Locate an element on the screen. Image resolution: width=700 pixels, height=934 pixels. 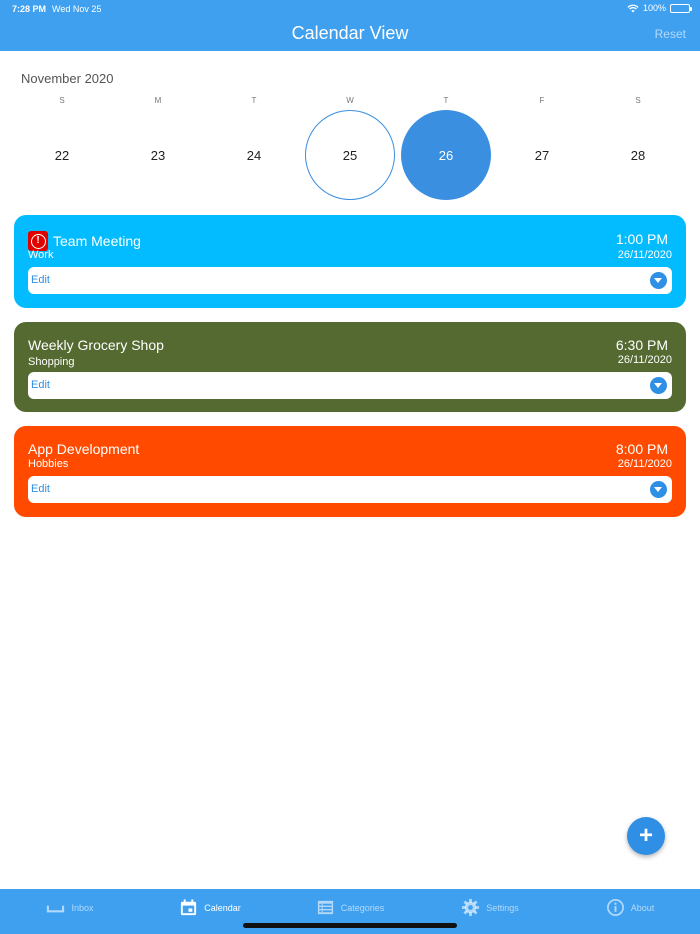
tab-about: About is located at coordinates (630, 911).